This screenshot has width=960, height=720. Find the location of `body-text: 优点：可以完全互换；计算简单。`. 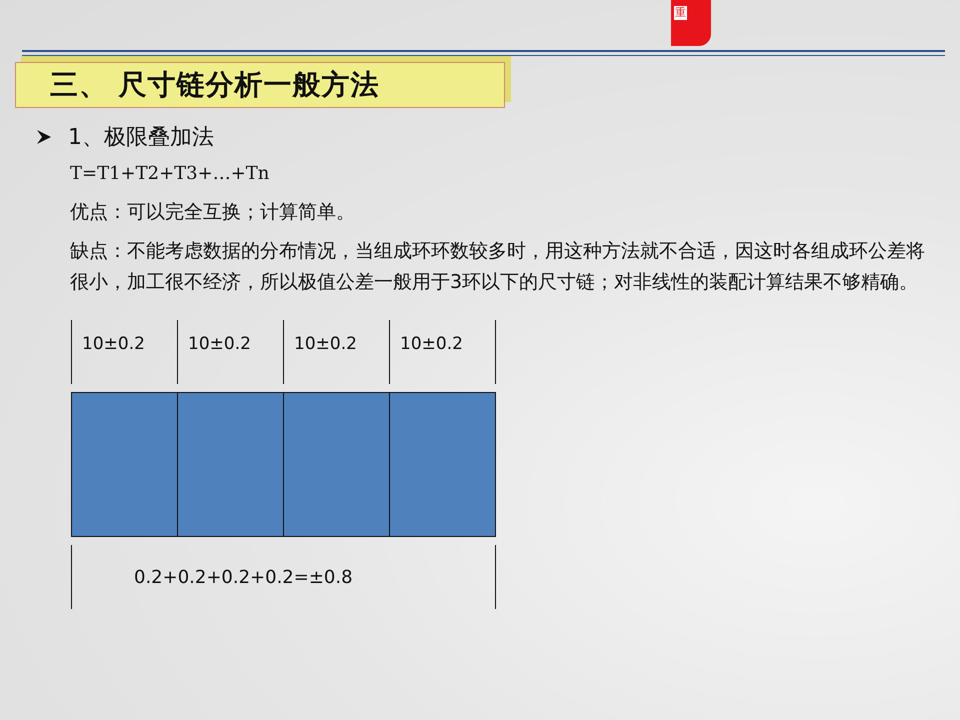

body-text: 优点：可以完全互换；计算简单。 is located at coordinates (213, 212).